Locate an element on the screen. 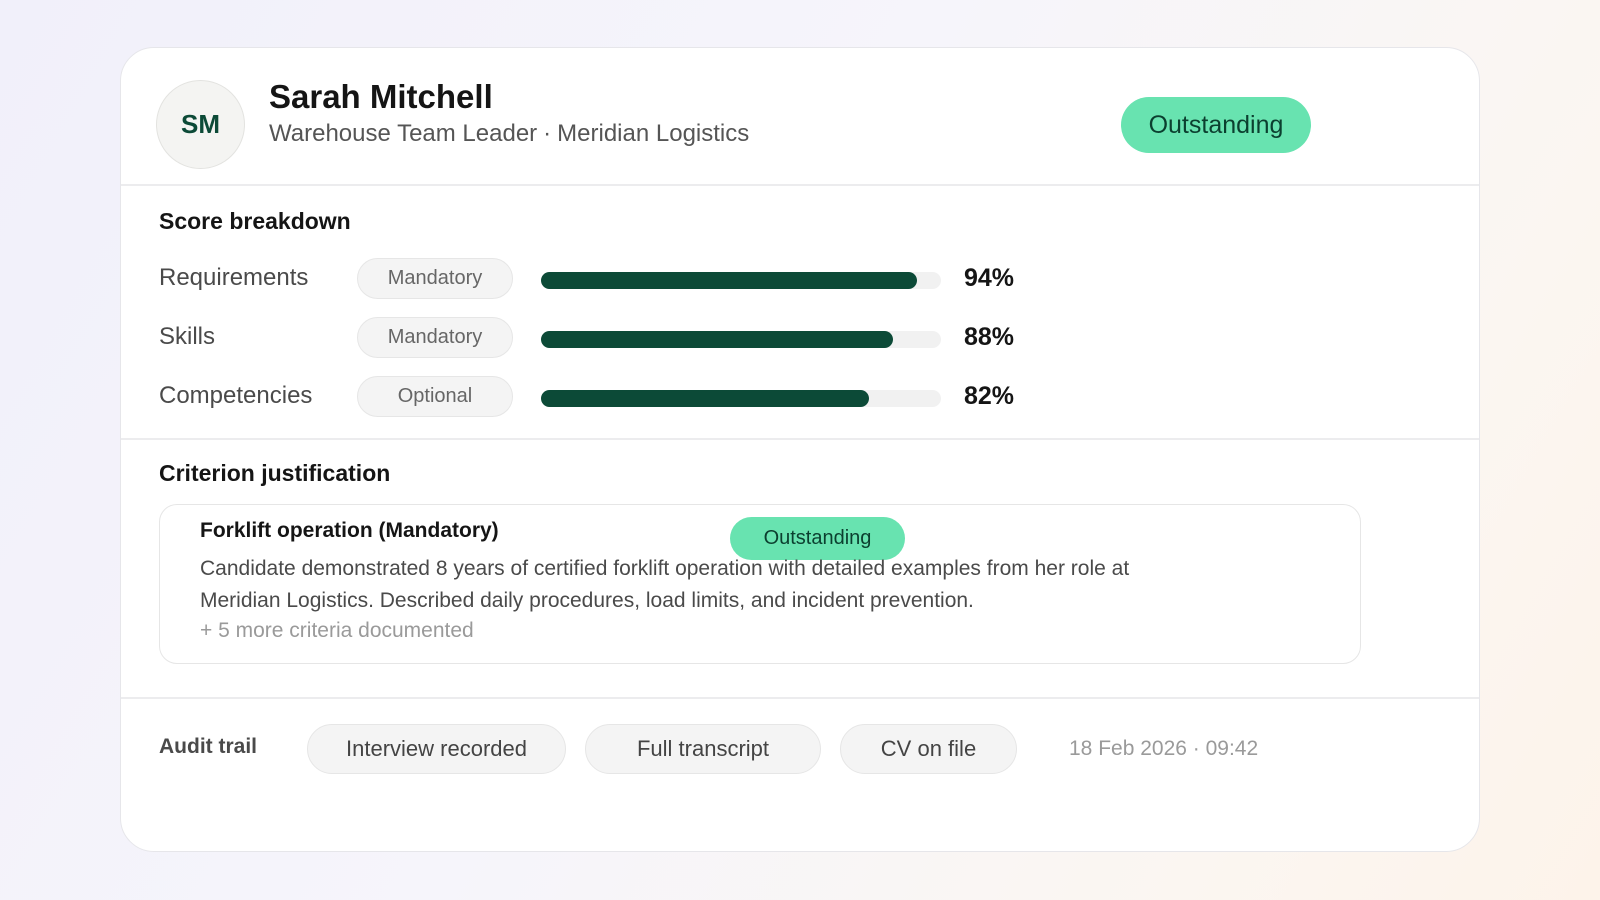 The image size is (1600, 900). candidate-name: Sarah Mitchell is located at coordinates (381, 96).